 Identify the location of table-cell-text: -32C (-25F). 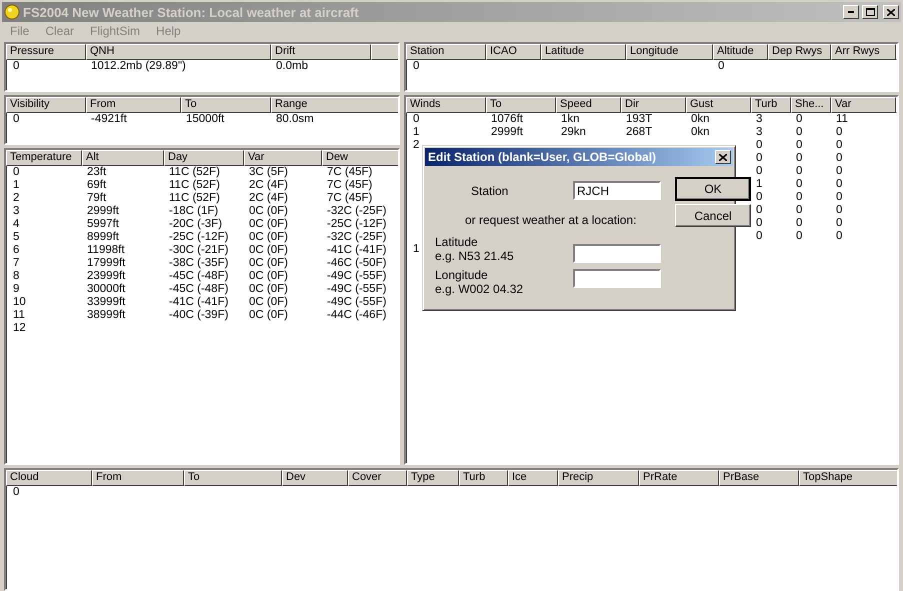
(357, 237).